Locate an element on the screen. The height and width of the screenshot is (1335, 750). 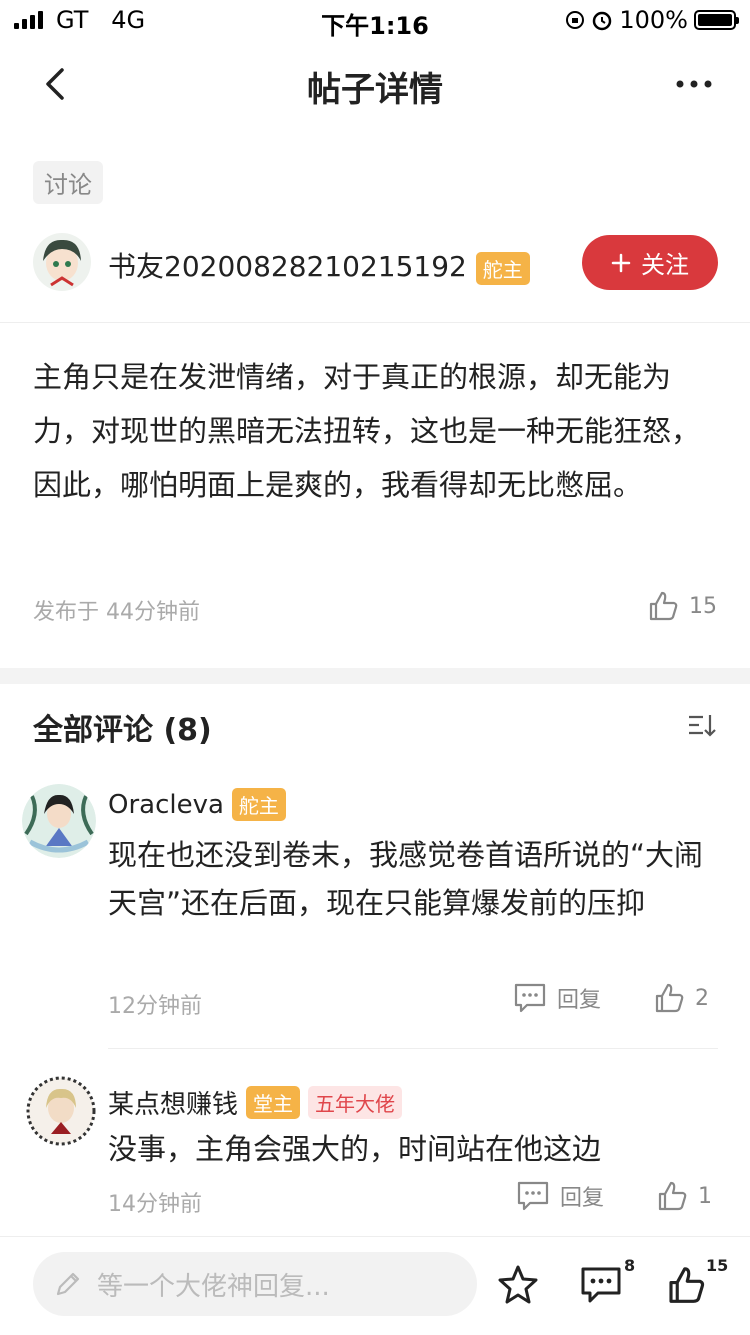
pencil-icon is located at coordinates (68, 1284).